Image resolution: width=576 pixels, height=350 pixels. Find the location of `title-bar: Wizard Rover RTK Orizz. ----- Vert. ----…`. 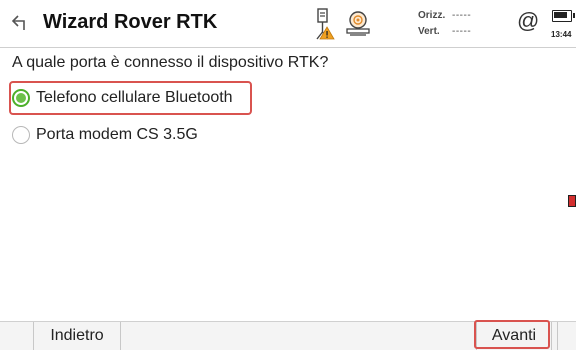

title-bar: Wizard Rover RTK Orizz. ----- Vert. ----… is located at coordinates (288, 24).